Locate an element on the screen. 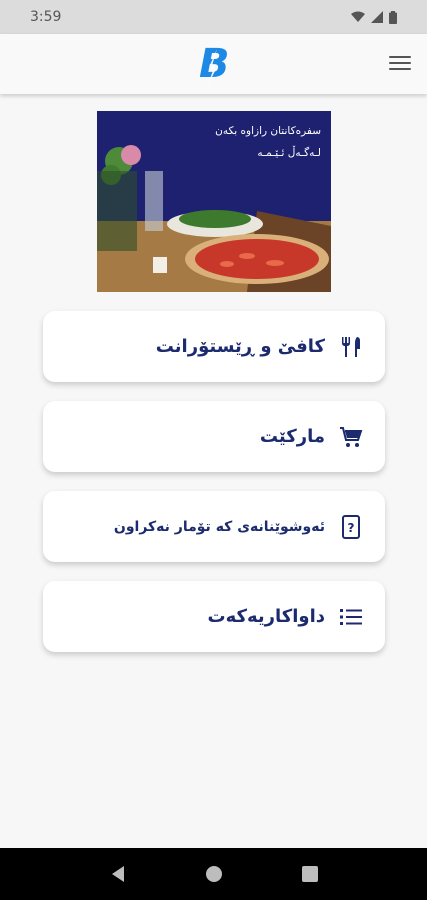 The height and width of the screenshot is (900, 427). svg-text: B is located at coordinates (214, 64).